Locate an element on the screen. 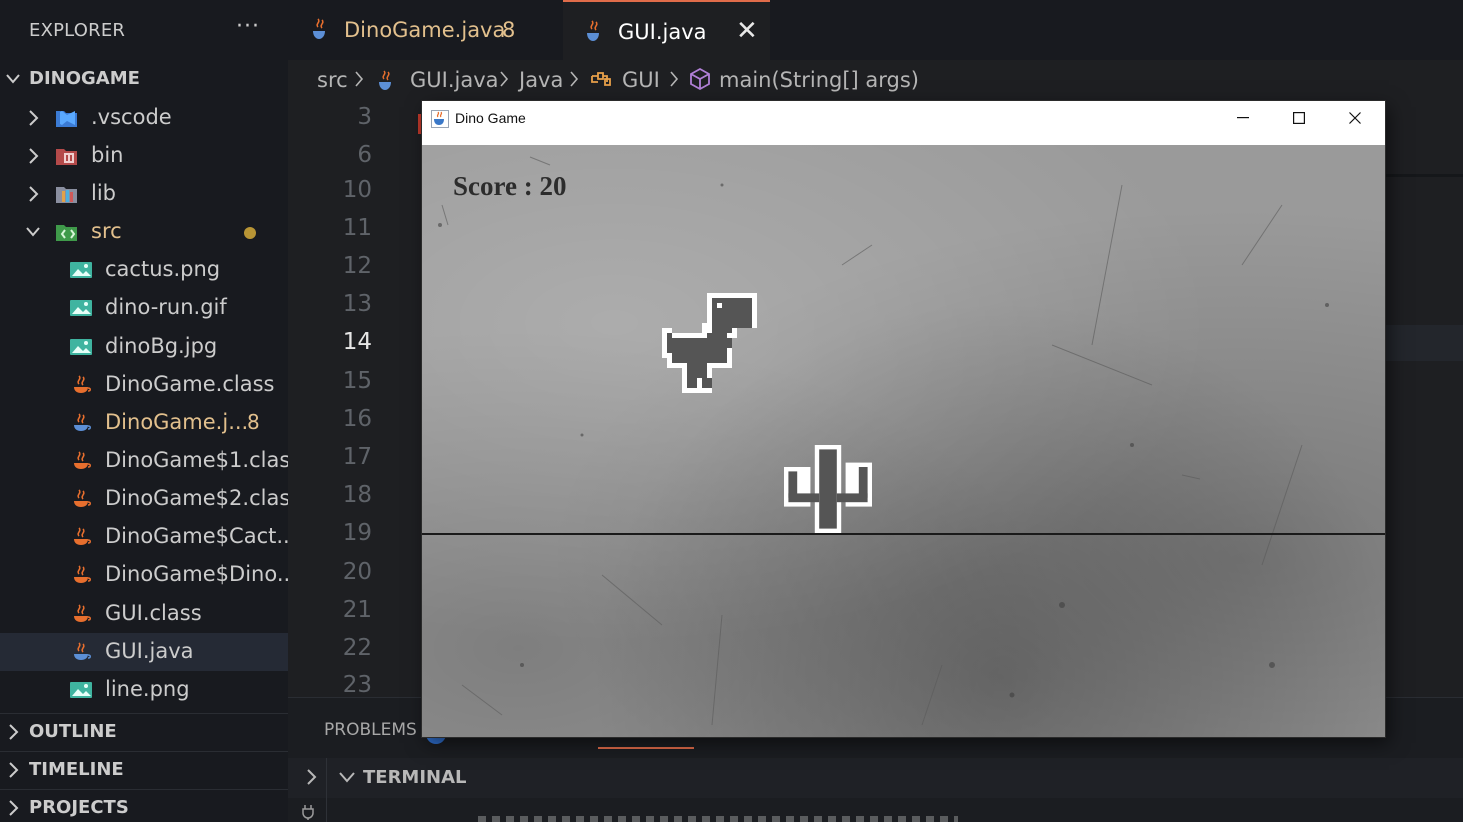 The width and height of the screenshot is (1463, 822). tree-item-label: dino-run.gif is located at coordinates (166, 307).